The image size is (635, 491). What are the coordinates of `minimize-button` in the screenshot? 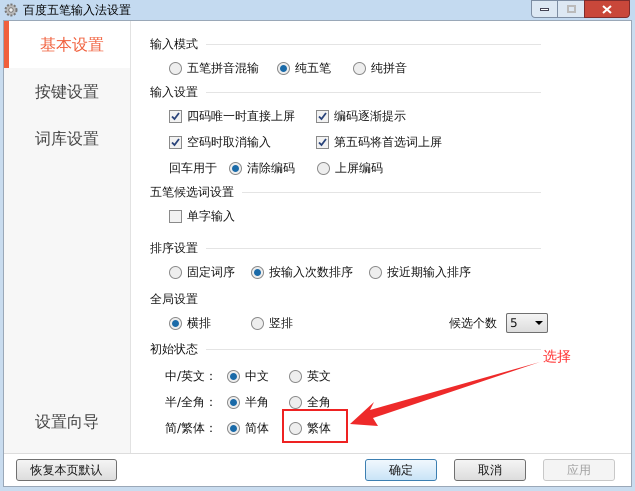 It's located at (544, 9).